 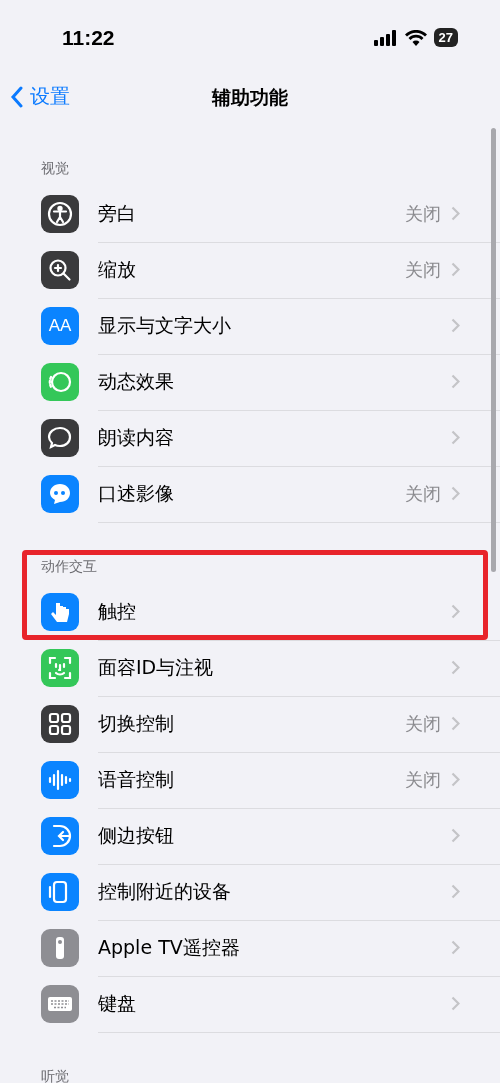 What do you see at coordinates (117, 1003) in the screenshot?
I see `row-label: 键盘` at bounding box center [117, 1003].